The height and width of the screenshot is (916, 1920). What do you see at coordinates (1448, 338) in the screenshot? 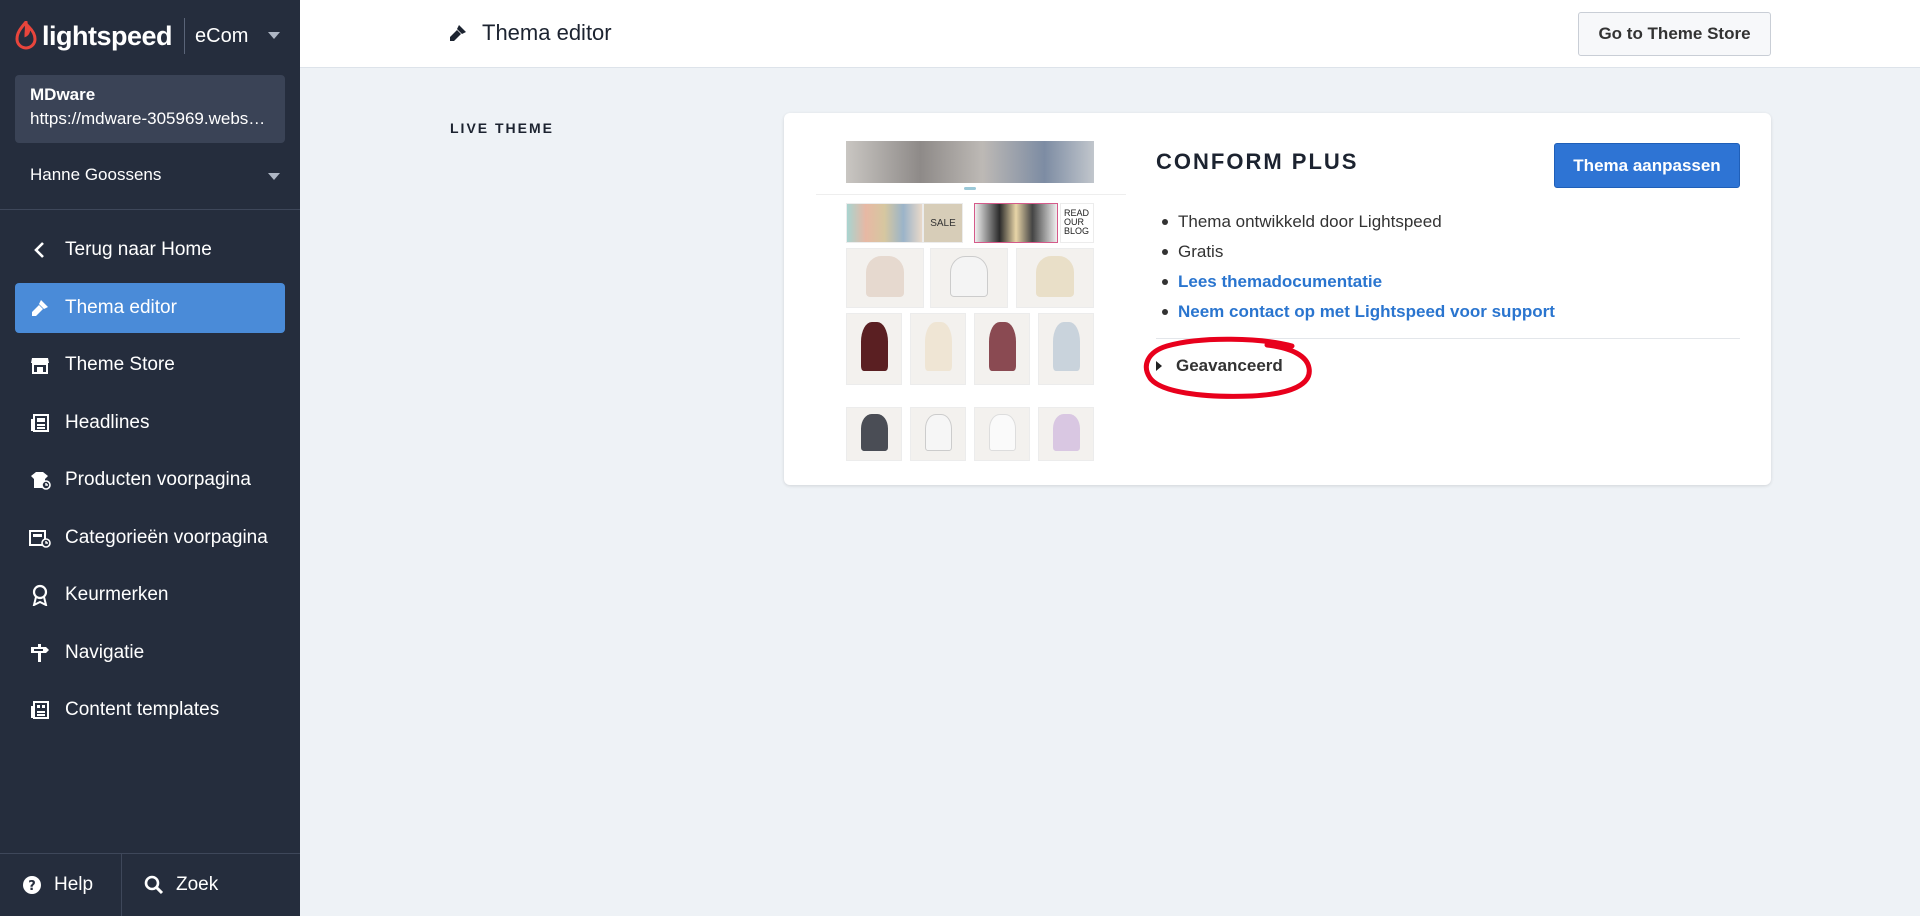
I see `card-divider` at bounding box center [1448, 338].